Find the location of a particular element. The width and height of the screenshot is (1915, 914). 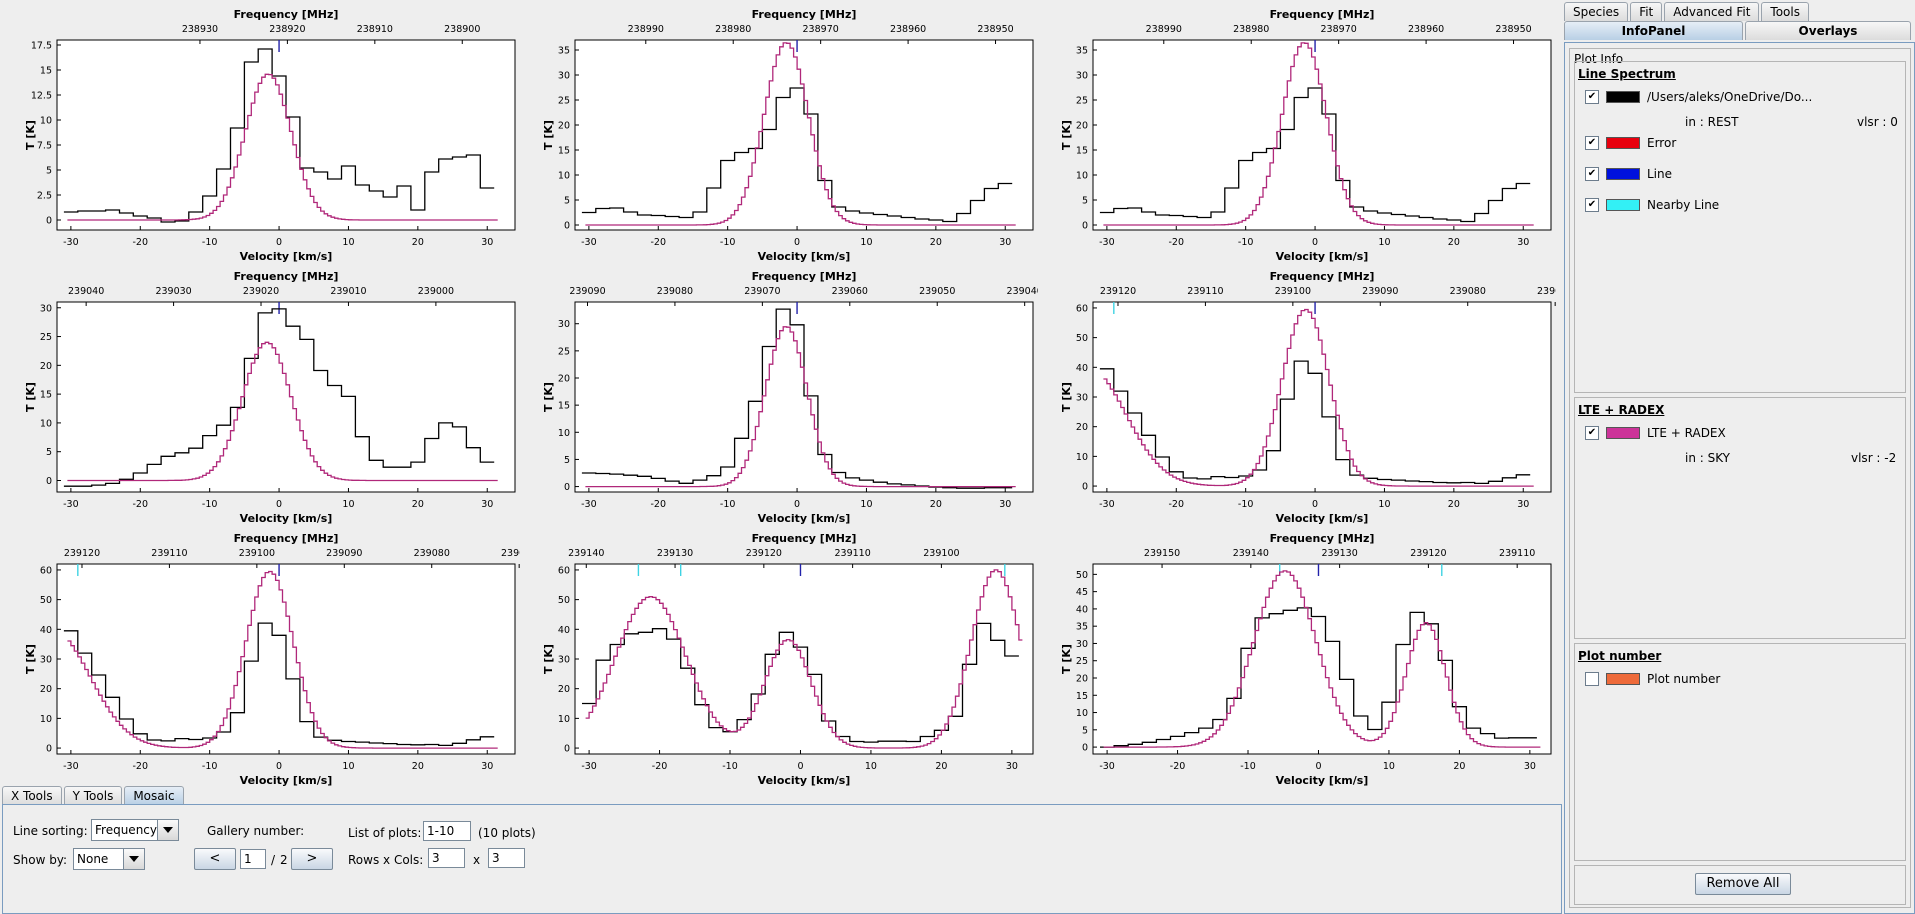

cols-input: 3 is located at coordinates (506, 858).